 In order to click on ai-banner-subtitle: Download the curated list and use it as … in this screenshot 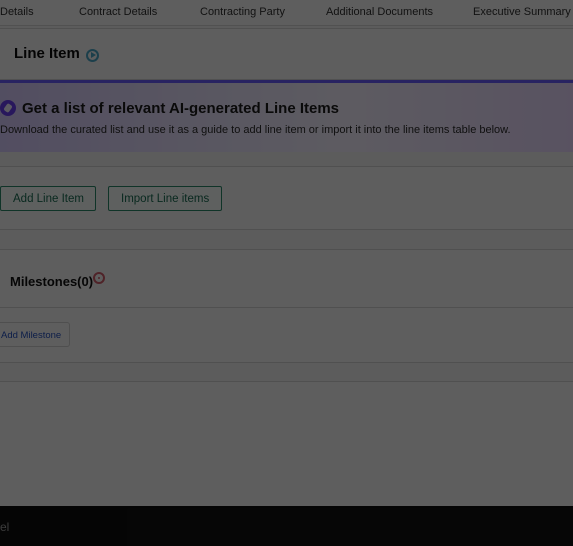, I will do `click(255, 130)`.